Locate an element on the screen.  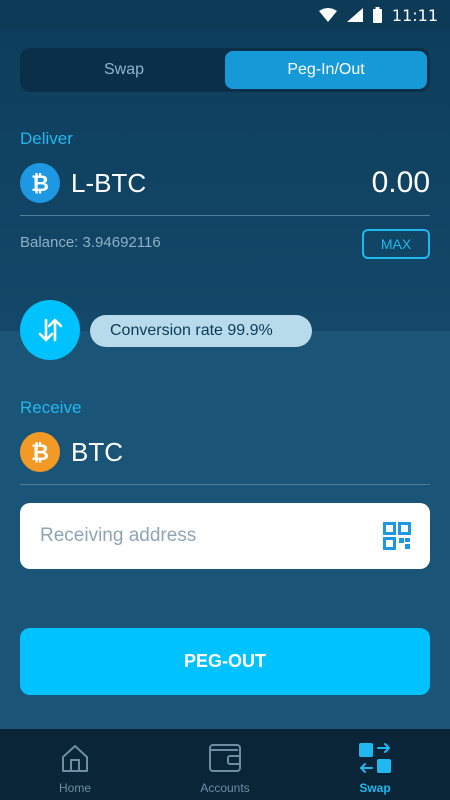
nav-accounts: Accounts is located at coordinates (225, 764).